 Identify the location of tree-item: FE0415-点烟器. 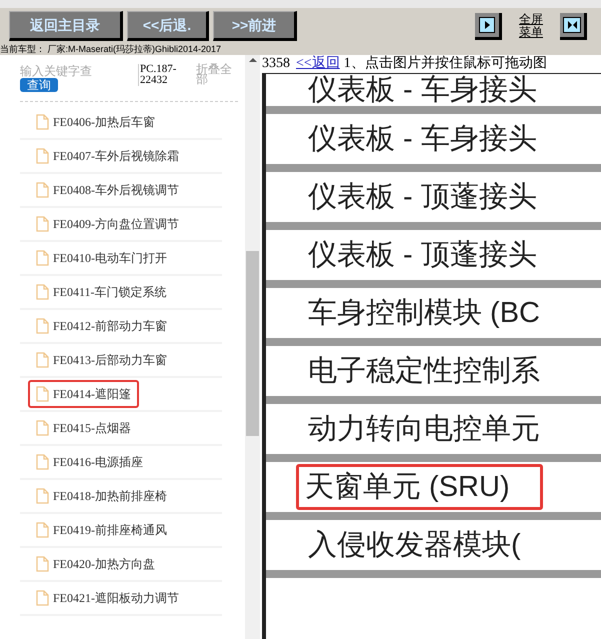
(83, 428).